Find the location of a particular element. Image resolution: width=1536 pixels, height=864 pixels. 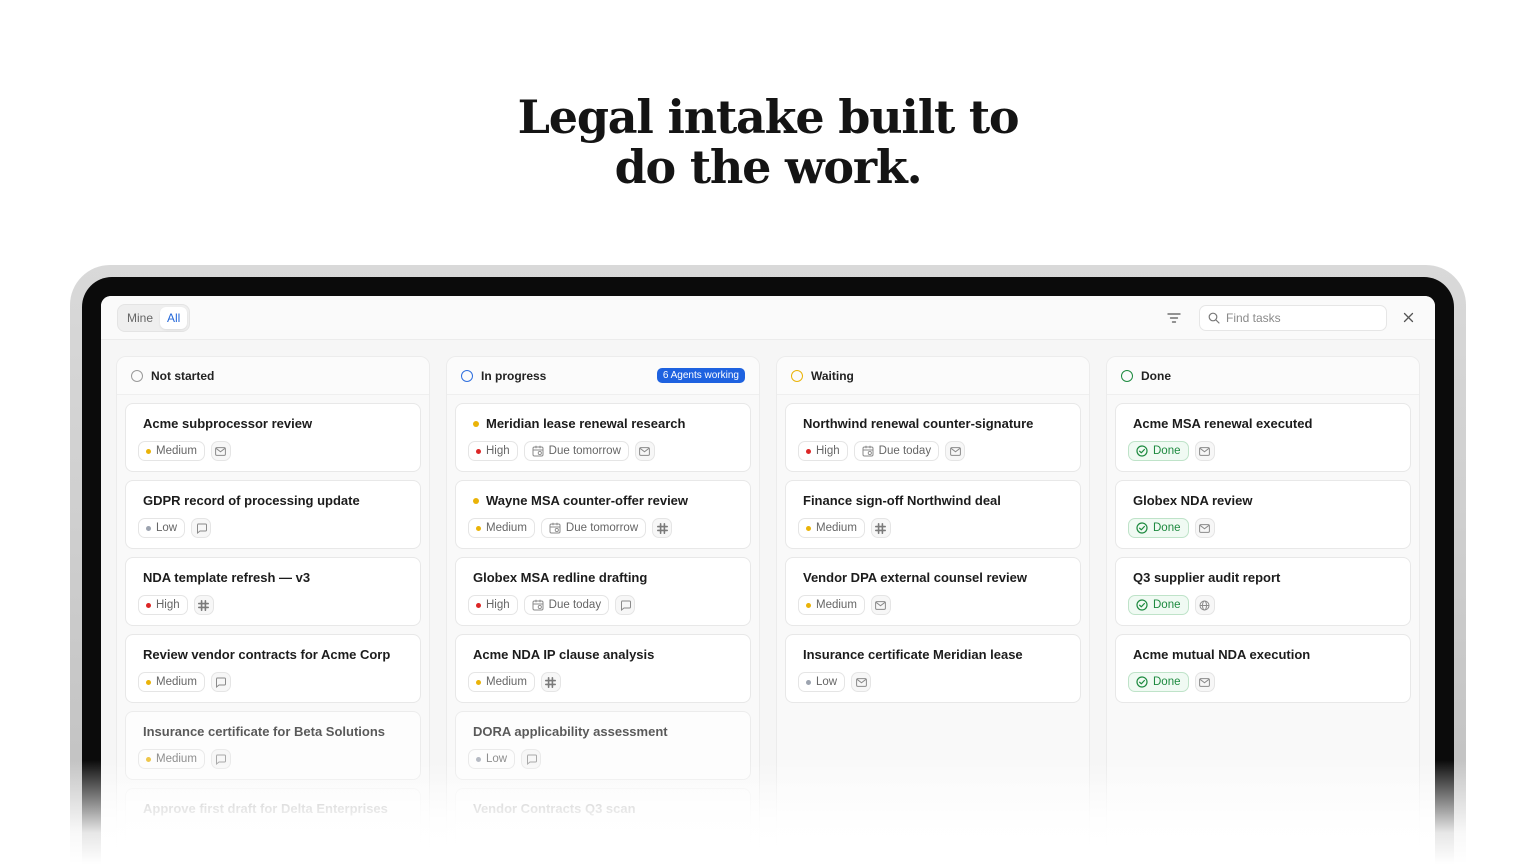

toggle-all: All is located at coordinates (174, 317).